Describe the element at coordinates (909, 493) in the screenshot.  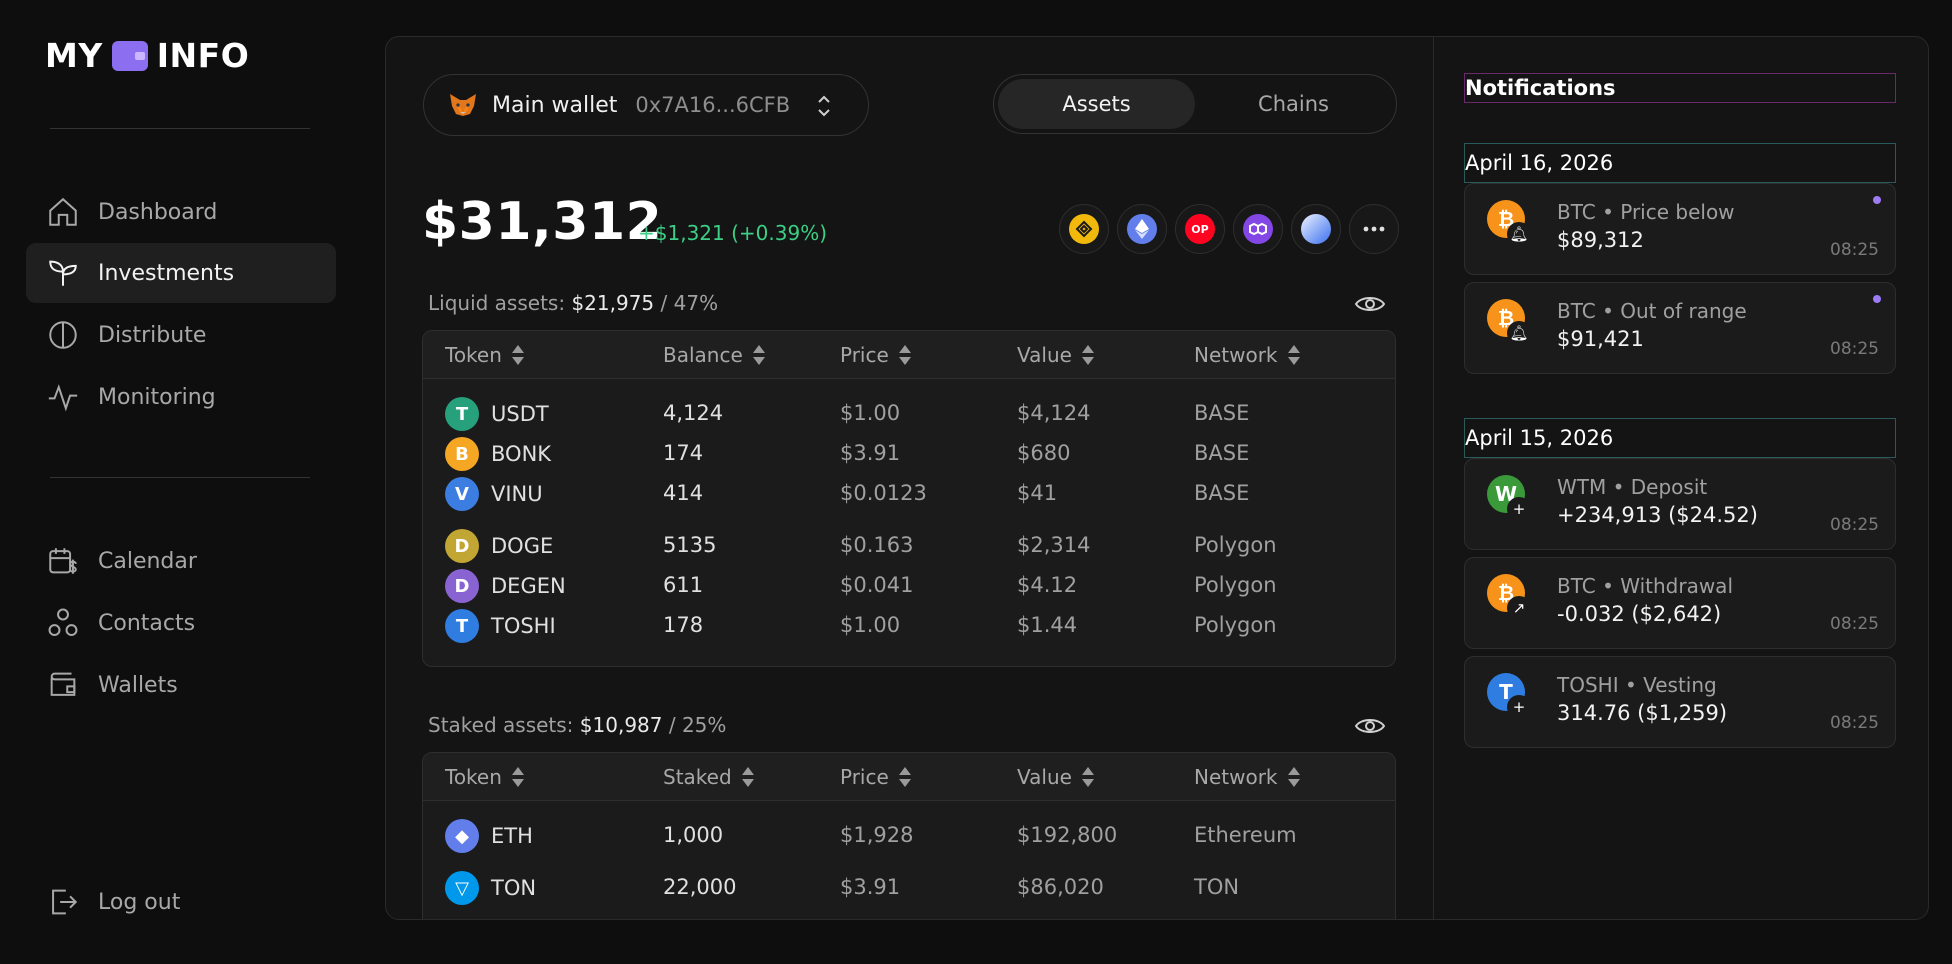
I see `table-row: V VINU 414 $0.0123 $41 BASE` at that location.